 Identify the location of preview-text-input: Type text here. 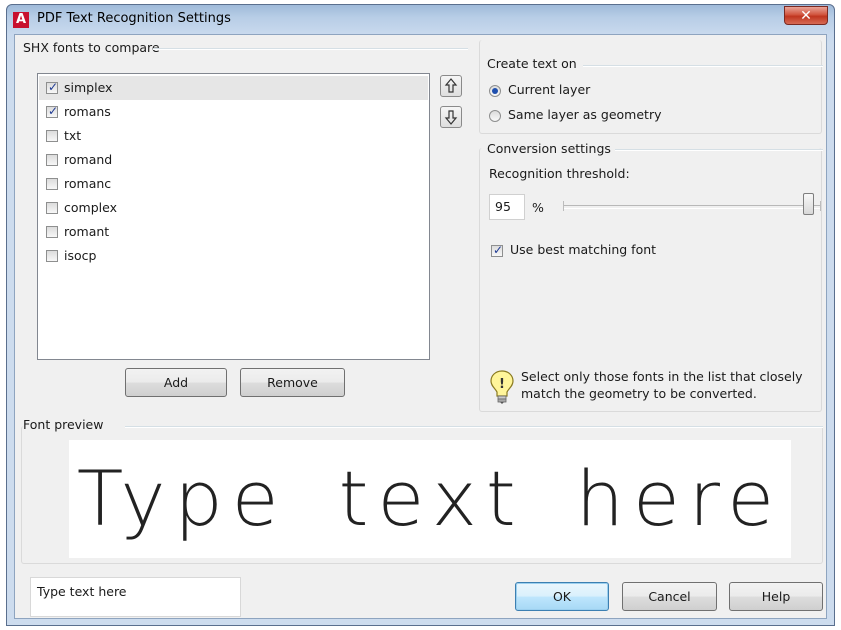
(135, 597).